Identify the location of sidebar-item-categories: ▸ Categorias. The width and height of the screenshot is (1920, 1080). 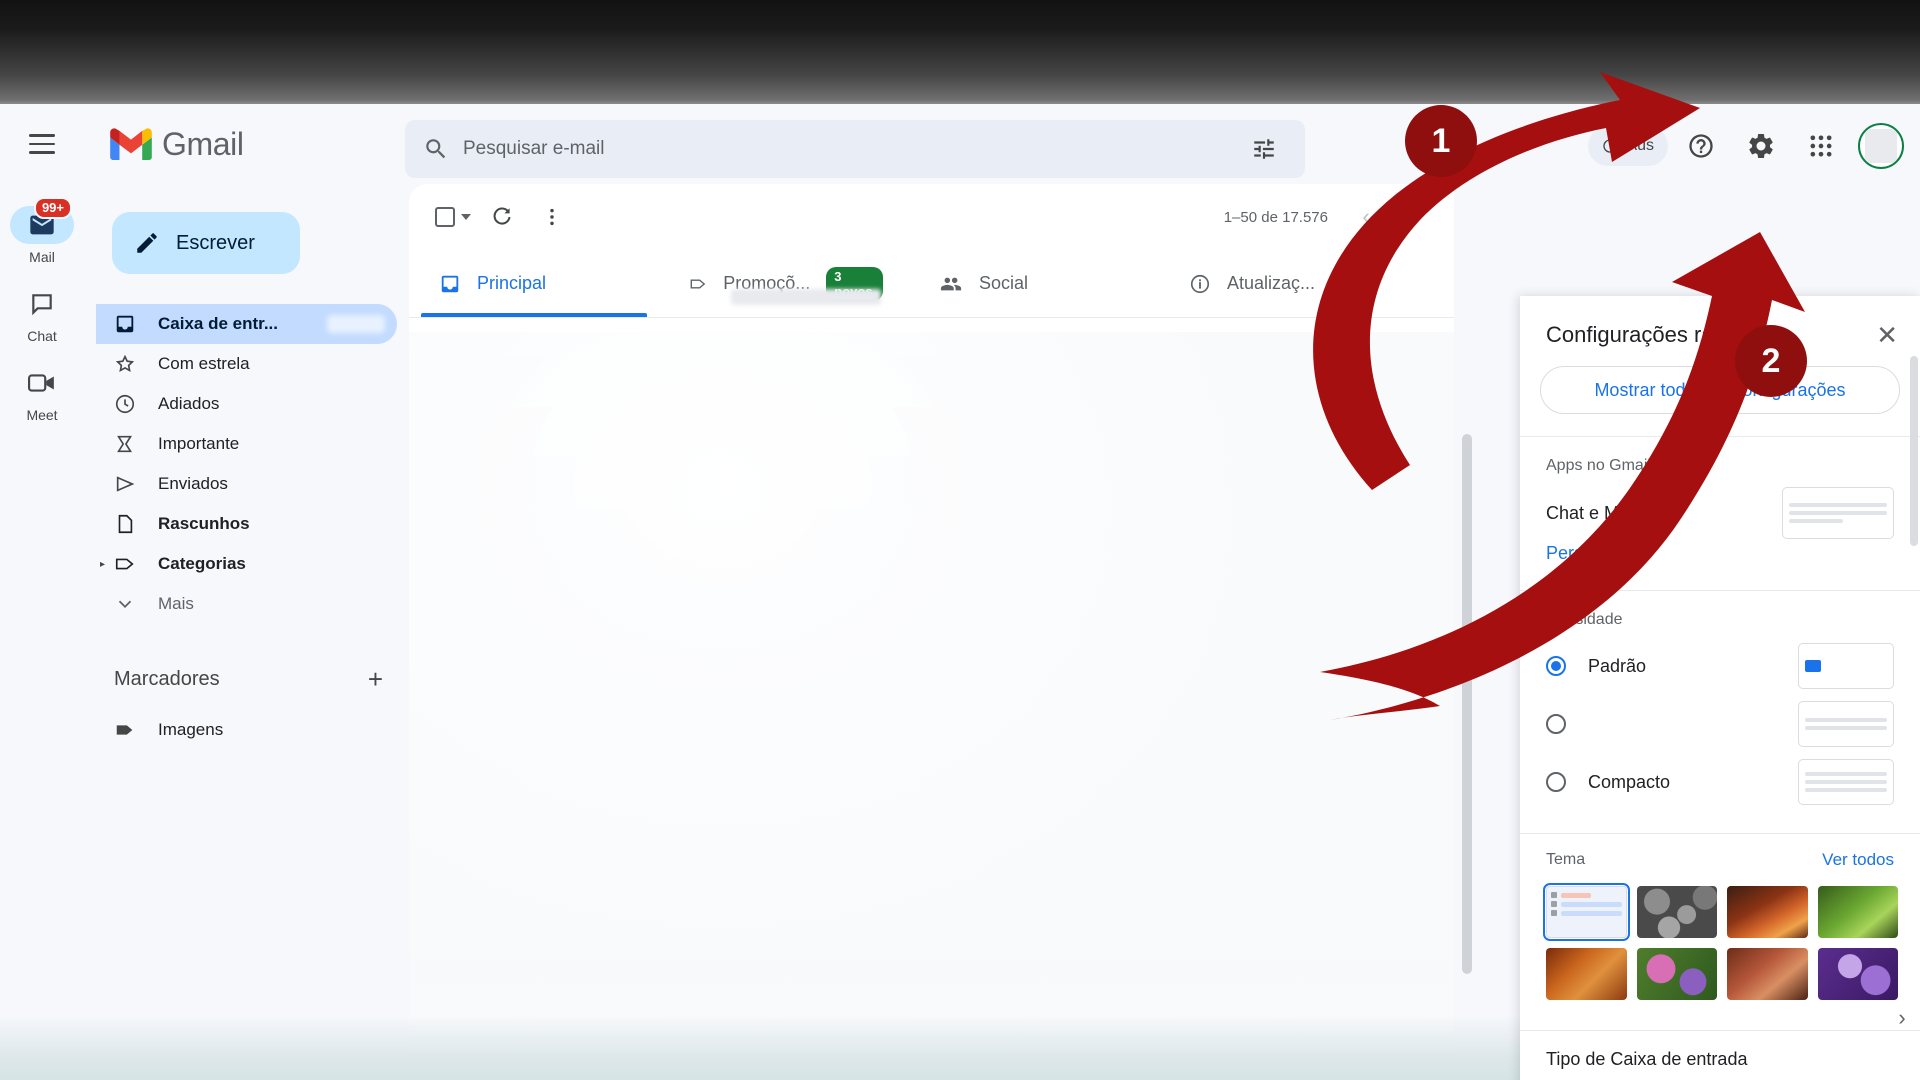
(246, 564).